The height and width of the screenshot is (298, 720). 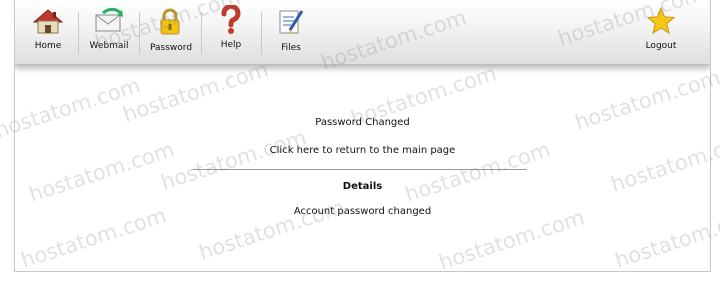 What do you see at coordinates (48, 46) in the screenshot?
I see `home-label: Home` at bounding box center [48, 46].